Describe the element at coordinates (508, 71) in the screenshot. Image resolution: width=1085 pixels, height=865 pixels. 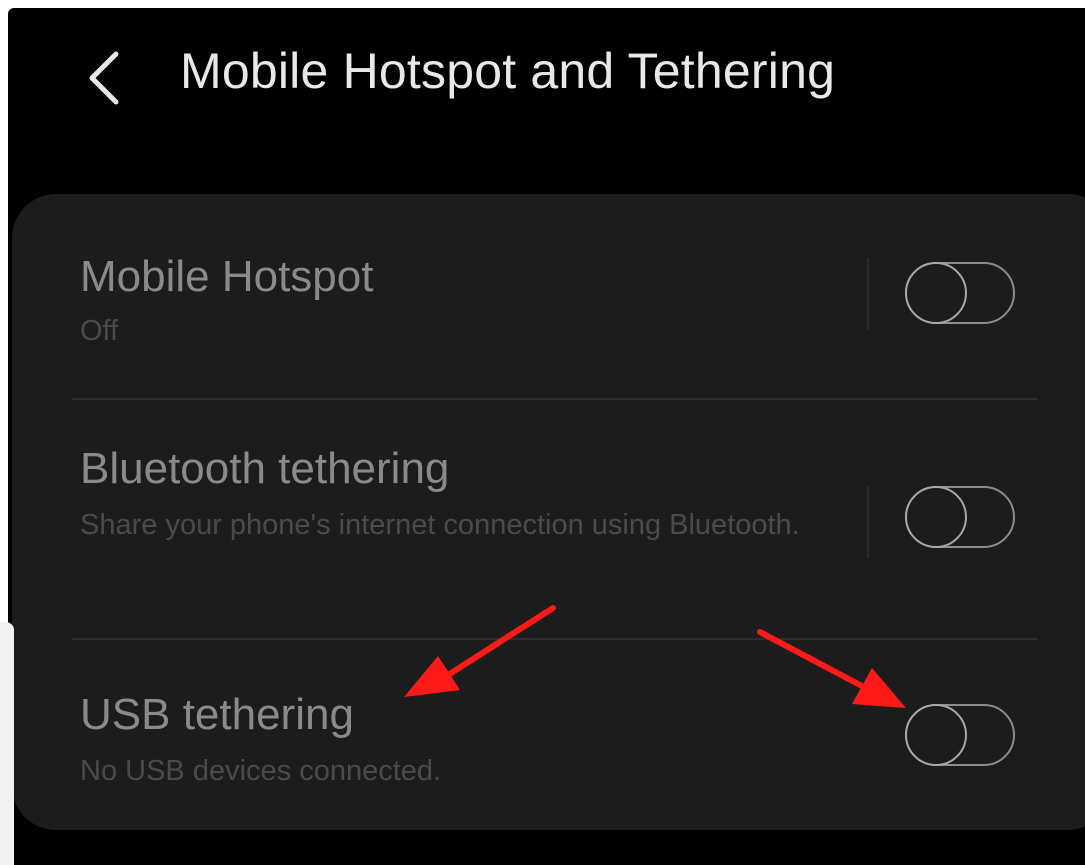
I see `page-title: Mobile Hotspot and Tethering` at that location.